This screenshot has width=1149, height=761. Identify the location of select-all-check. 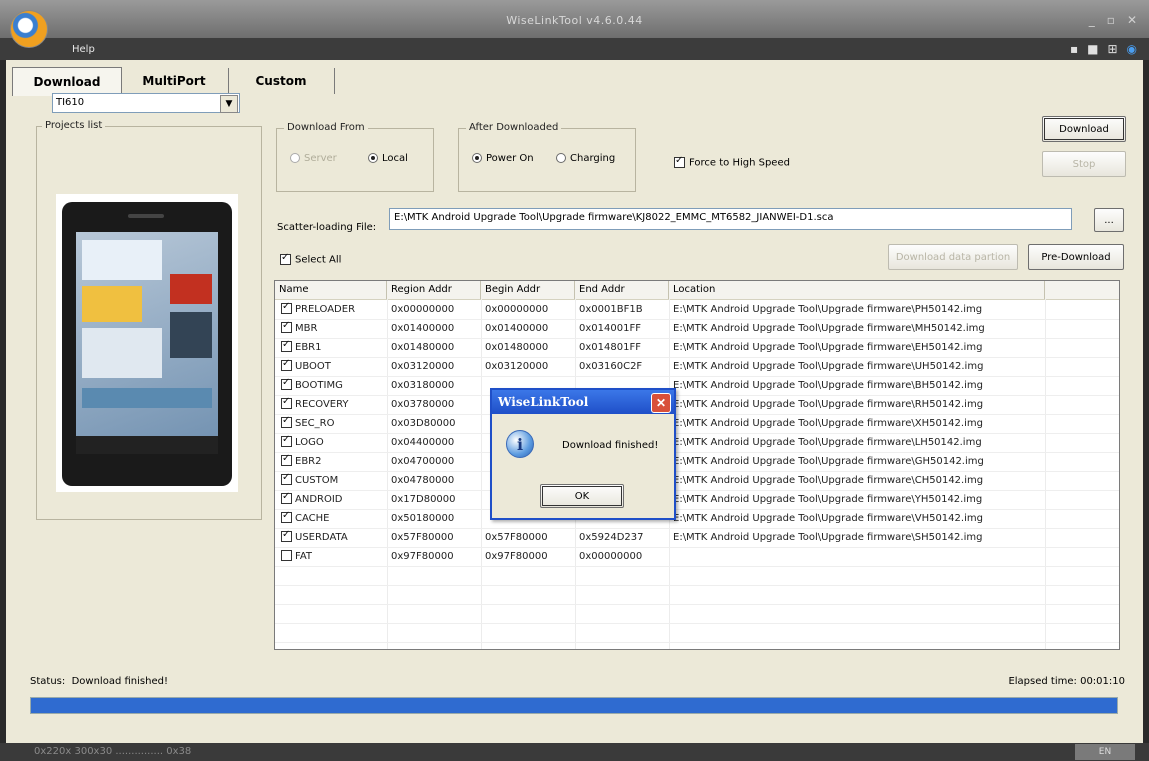
(285, 258).